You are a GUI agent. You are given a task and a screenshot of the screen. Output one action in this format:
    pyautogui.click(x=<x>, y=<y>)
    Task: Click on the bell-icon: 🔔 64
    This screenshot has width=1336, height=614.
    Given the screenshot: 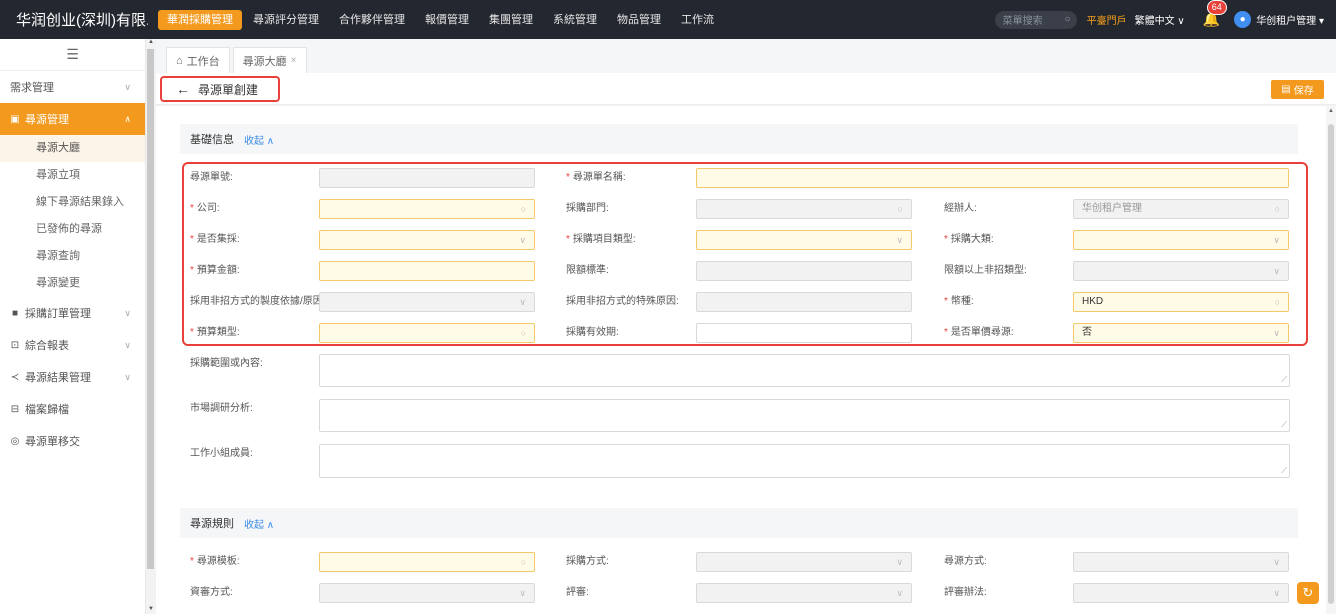 What is the action you would take?
    pyautogui.click(x=1215, y=14)
    